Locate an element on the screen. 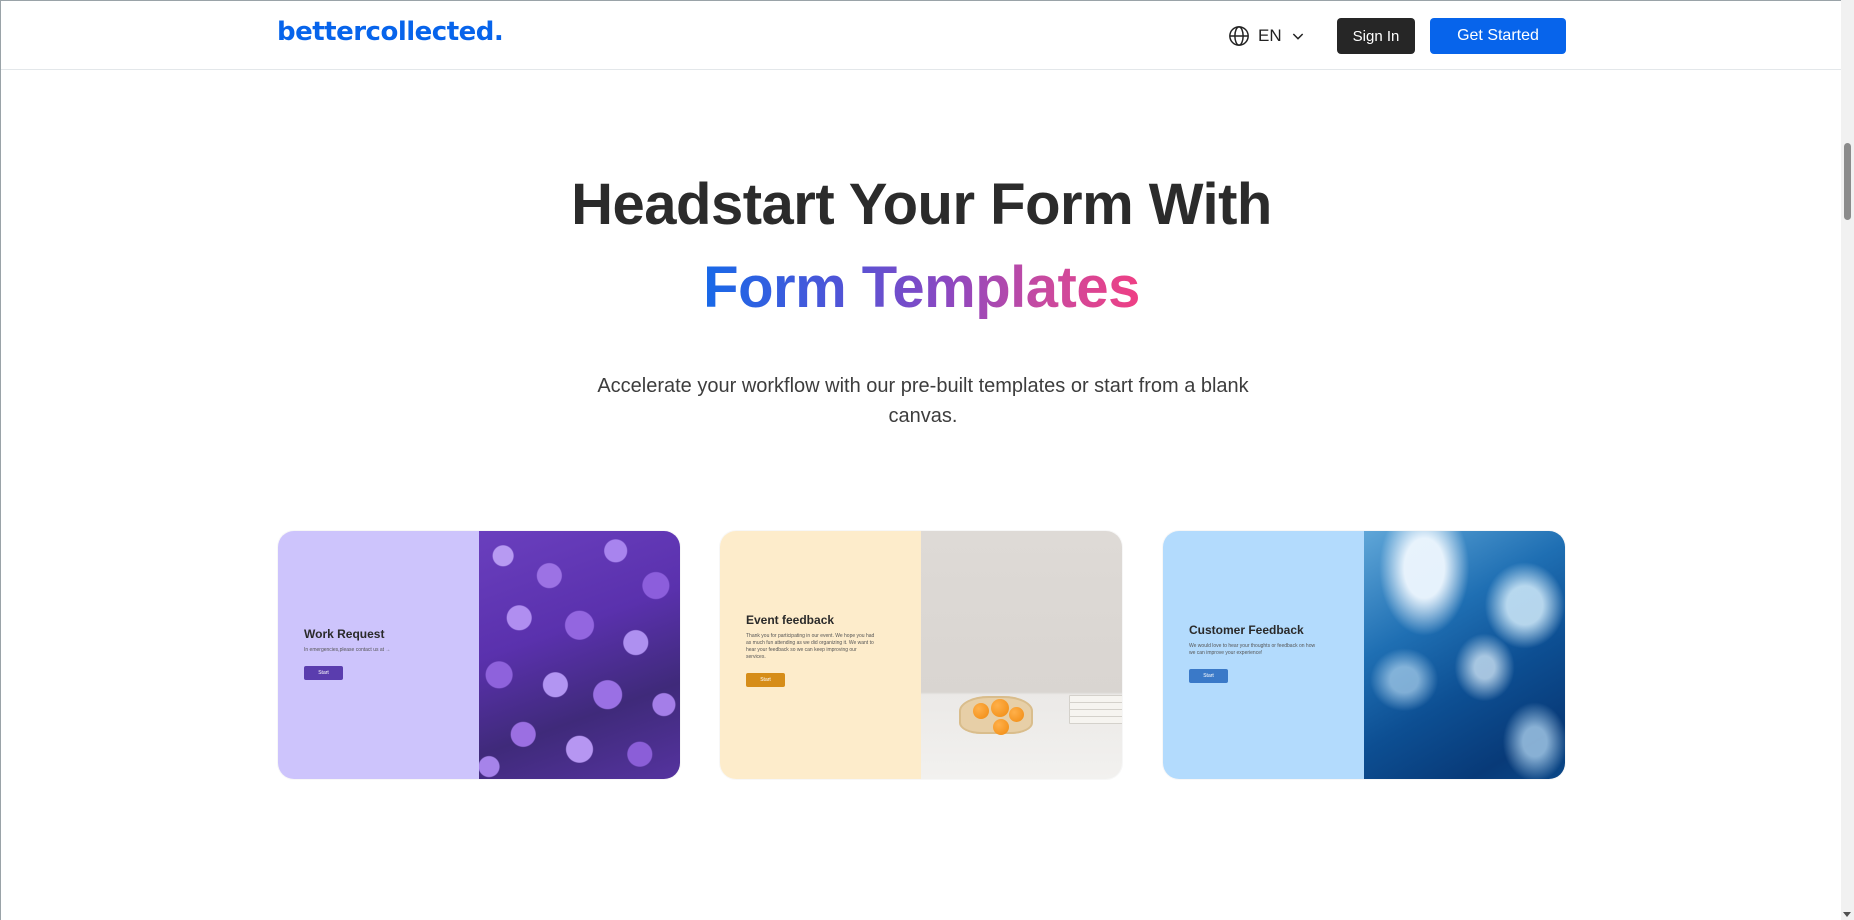  template-image-ocean-waves is located at coordinates (1464, 655).